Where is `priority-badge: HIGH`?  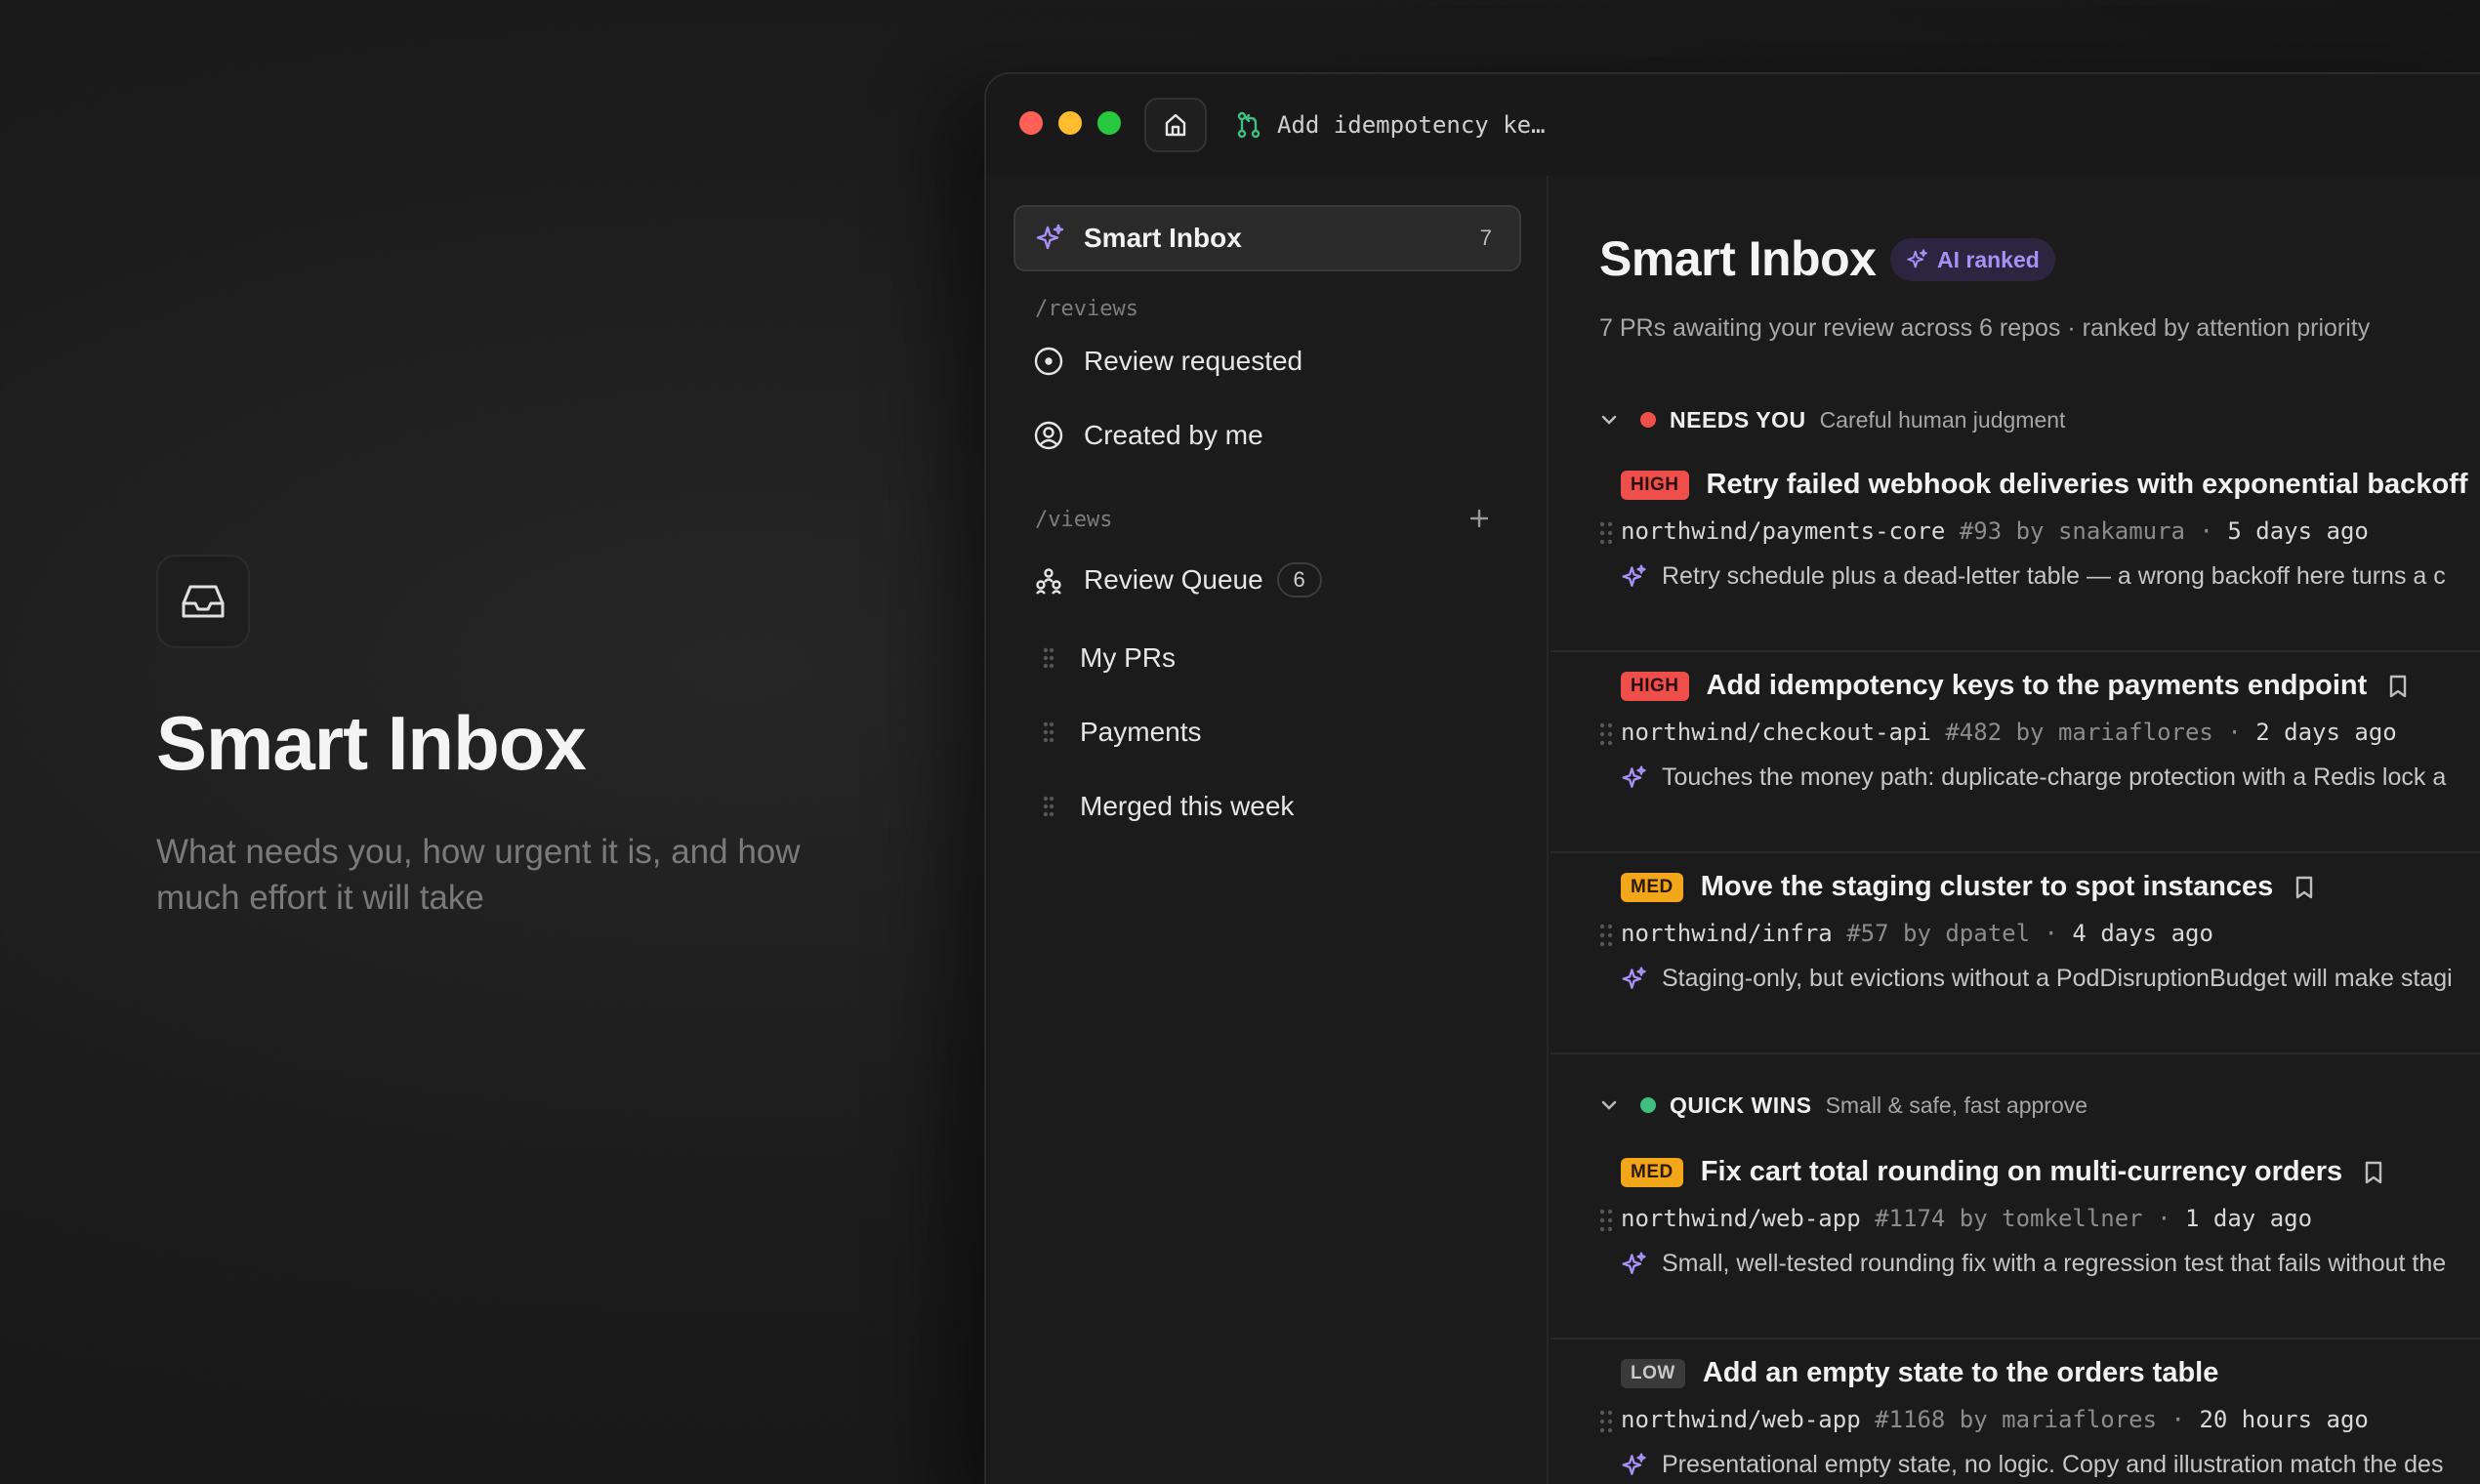 priority-badge: HIGH is located at coordinates (1655, 485).